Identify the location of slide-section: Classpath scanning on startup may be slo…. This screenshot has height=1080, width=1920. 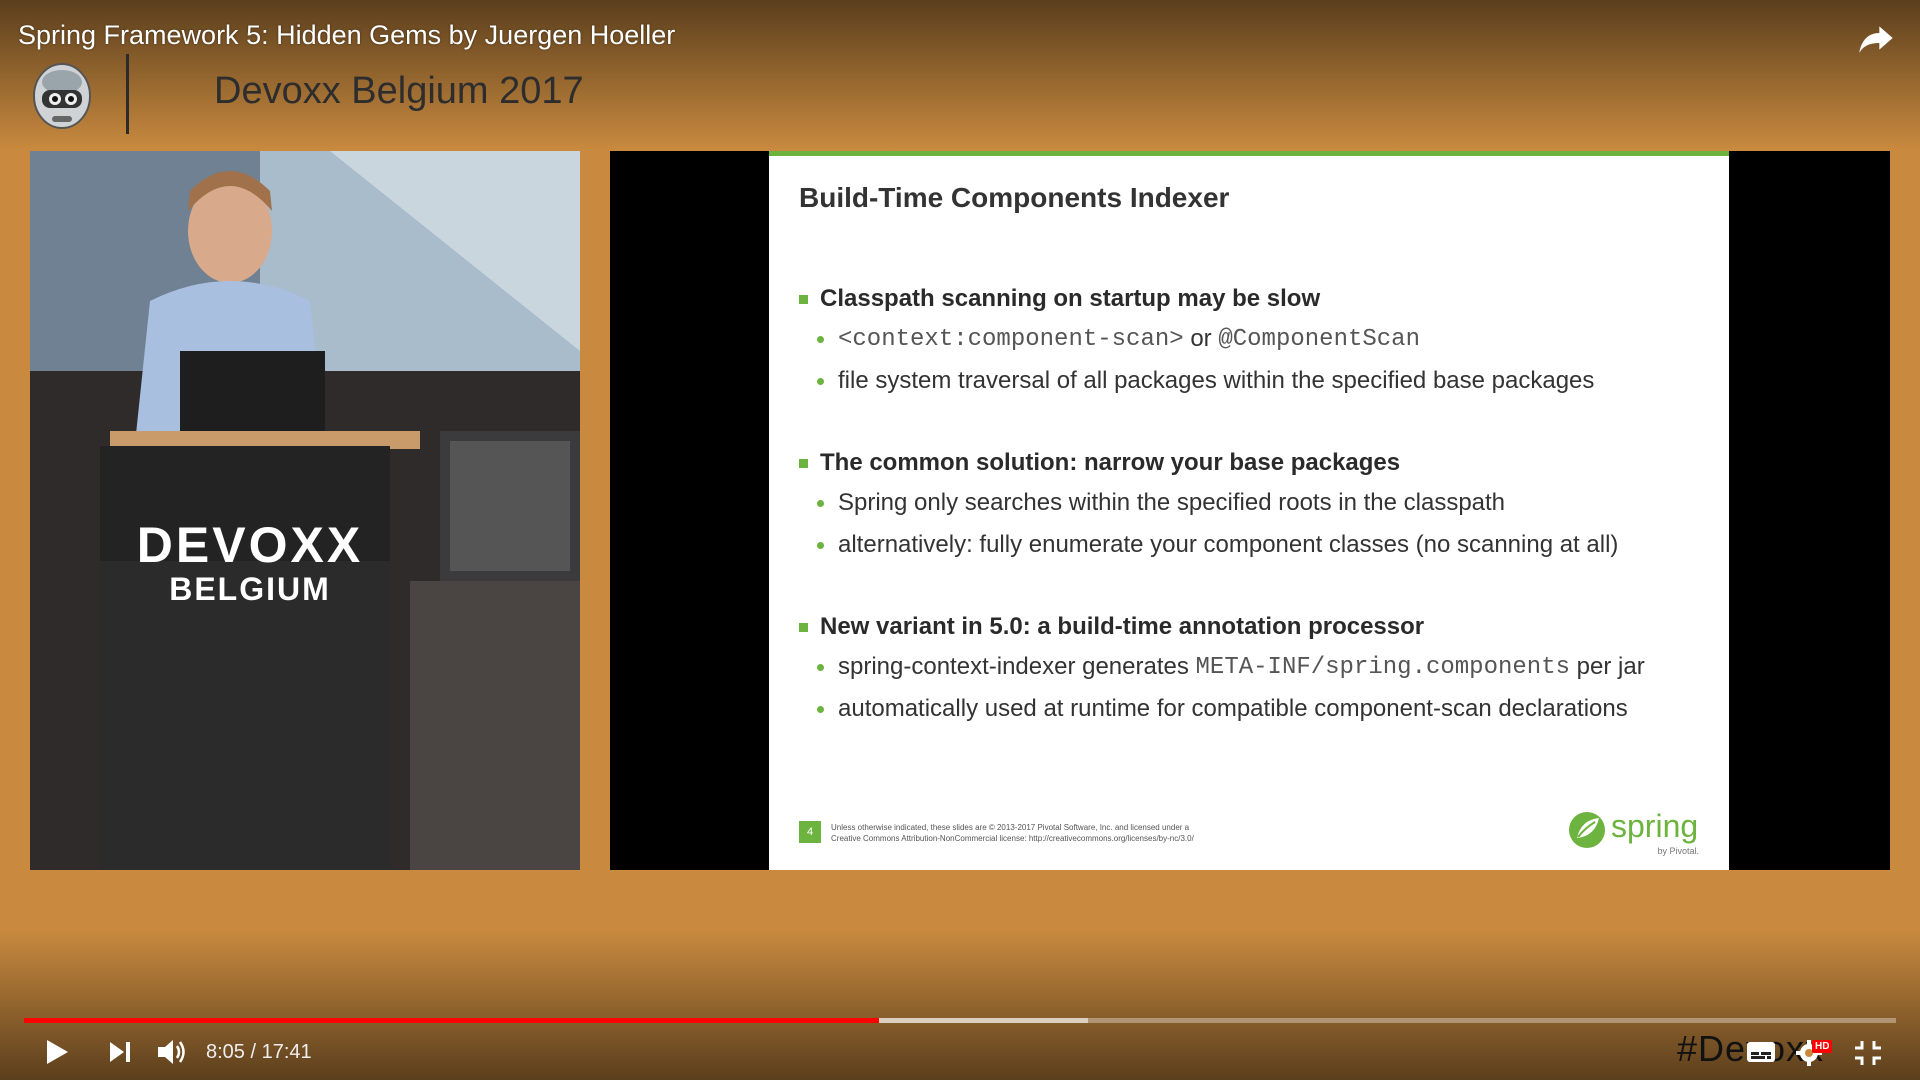
(1249, 341).